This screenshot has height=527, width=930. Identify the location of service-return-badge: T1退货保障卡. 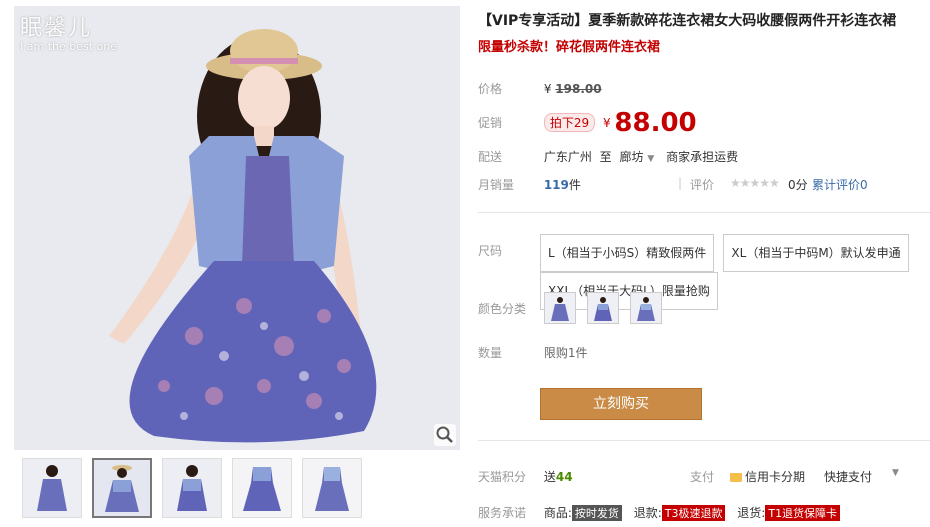
(803, 513).